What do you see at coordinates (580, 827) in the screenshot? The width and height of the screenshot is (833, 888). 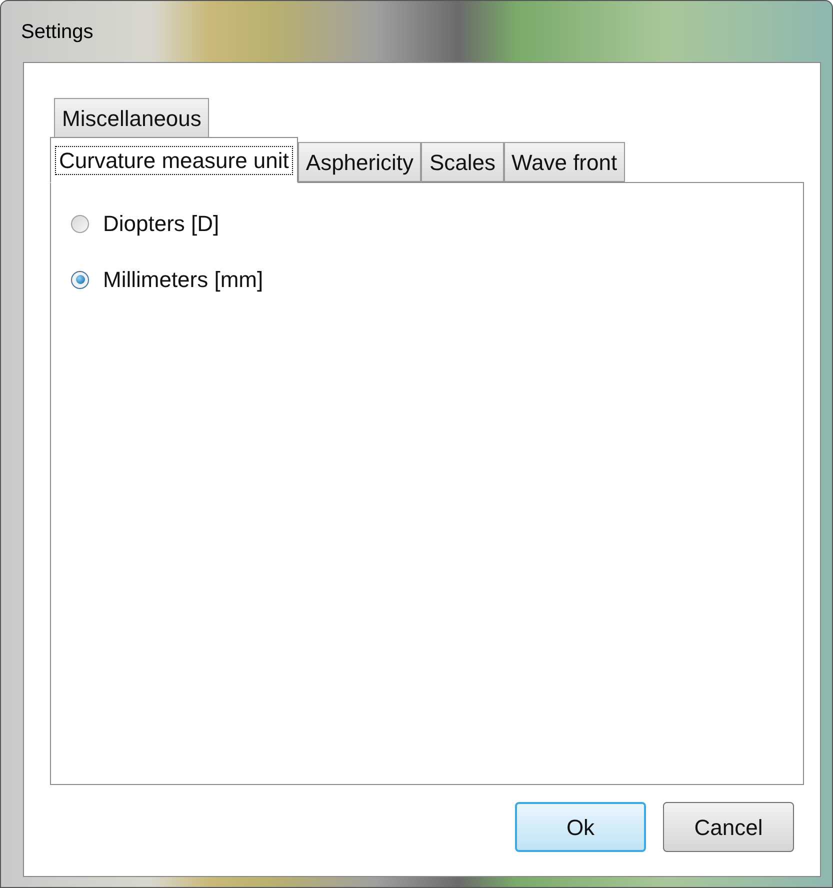 I see `dialog-button: Ok` at bounding box center [580, 827].